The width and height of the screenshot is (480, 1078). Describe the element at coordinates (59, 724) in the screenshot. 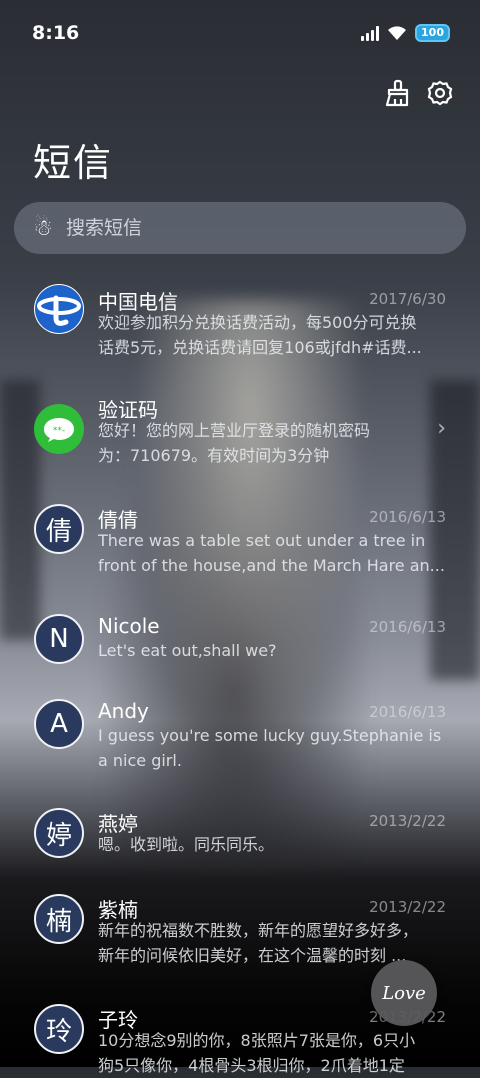

I see `contact-avatar: A` at that location.